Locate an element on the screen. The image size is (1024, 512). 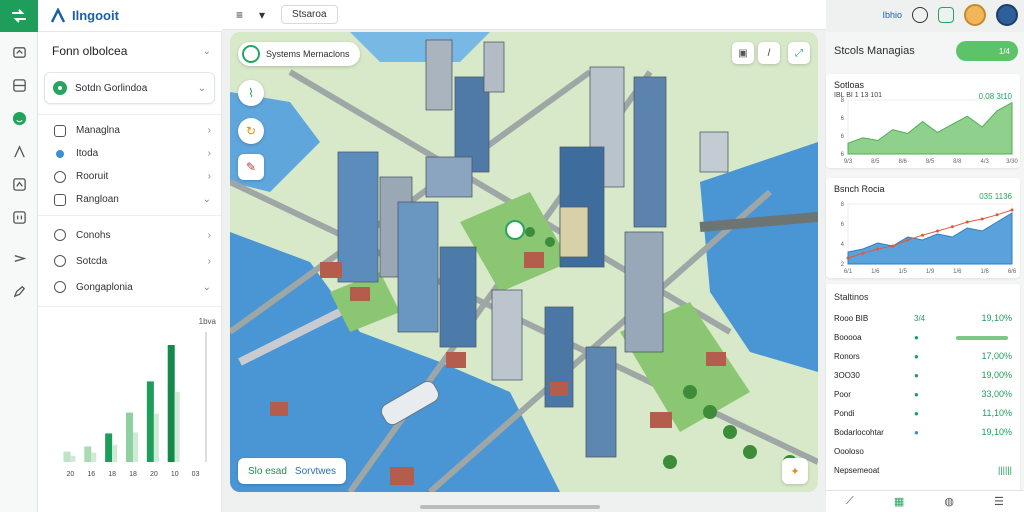
filter-item: Gongaplonia ⌄ is located at coordinates (129, 287).